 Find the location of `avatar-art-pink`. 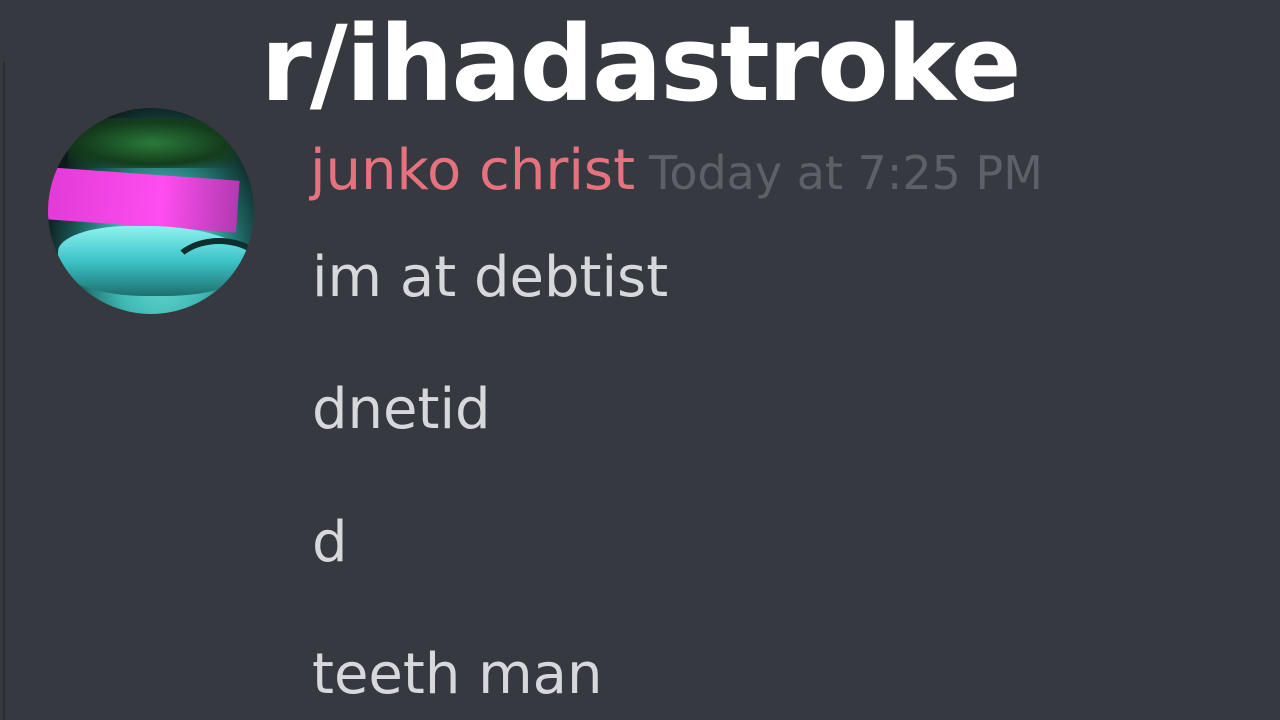

avatar-art-pink is located at coordinates (144, 200).